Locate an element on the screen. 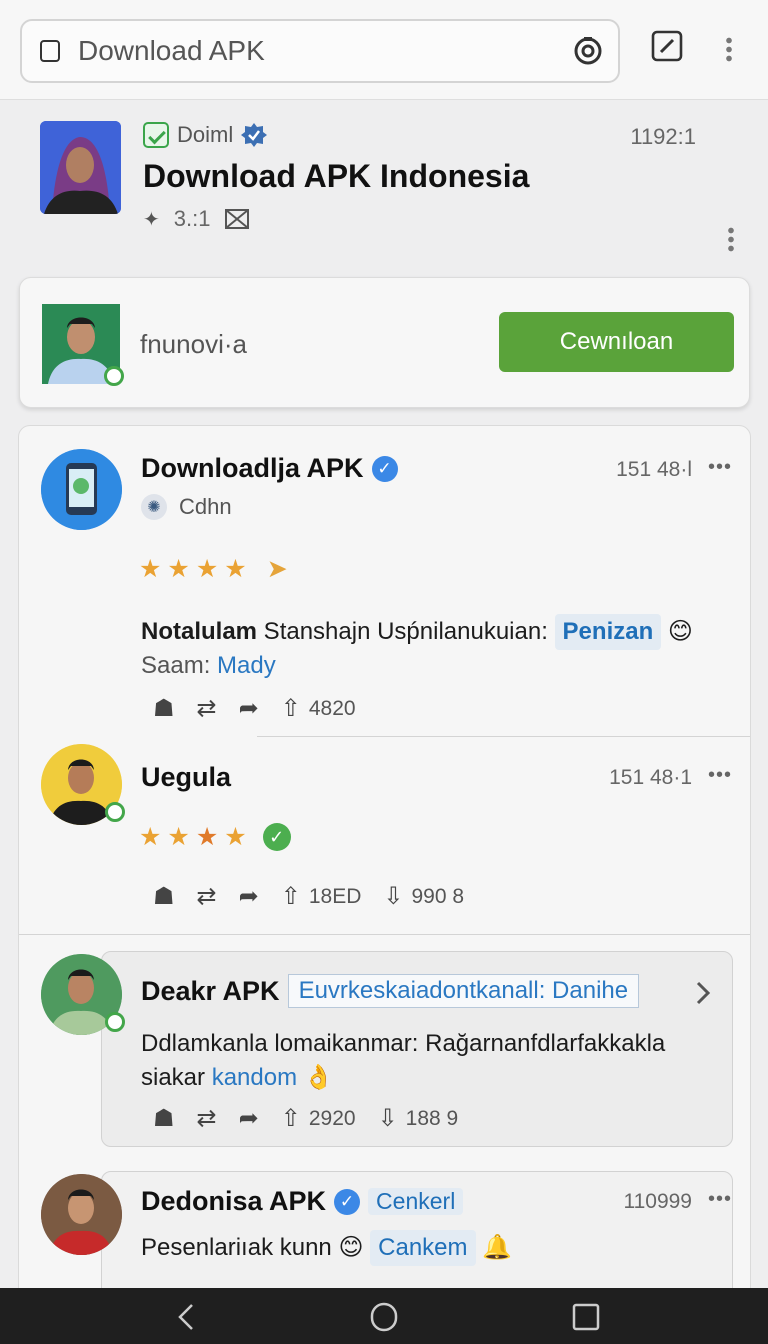 The width and height of the screenshot is (768, 1344). back-icon is located at coordinates (186, 1317).